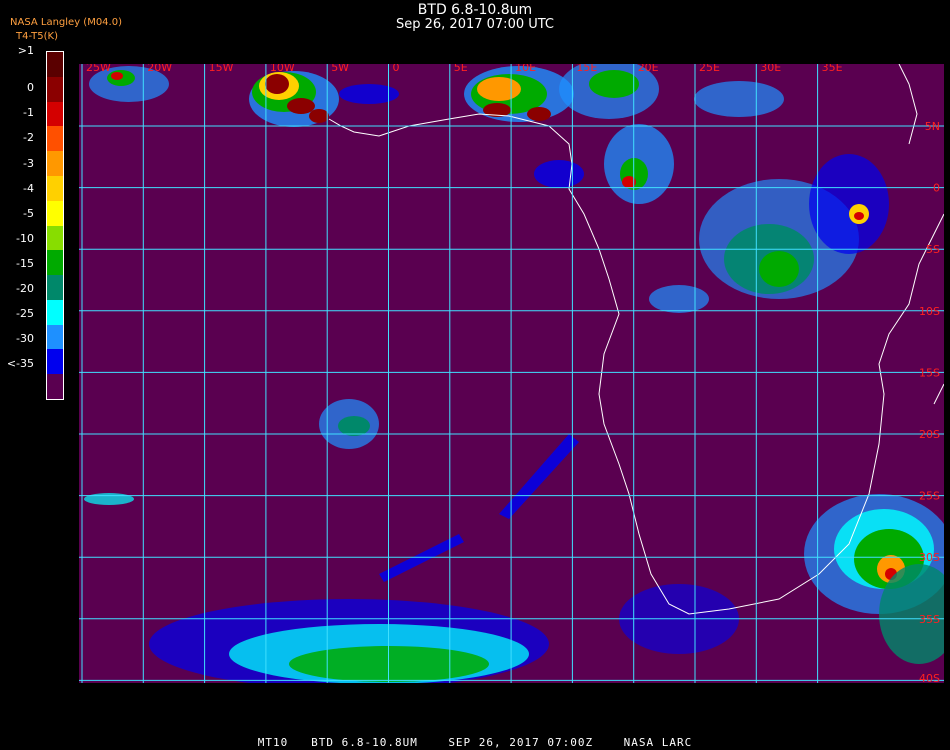 This screenshot has height=750, width=950. I want to click on colorbar-label: -20, so click(25, 288).